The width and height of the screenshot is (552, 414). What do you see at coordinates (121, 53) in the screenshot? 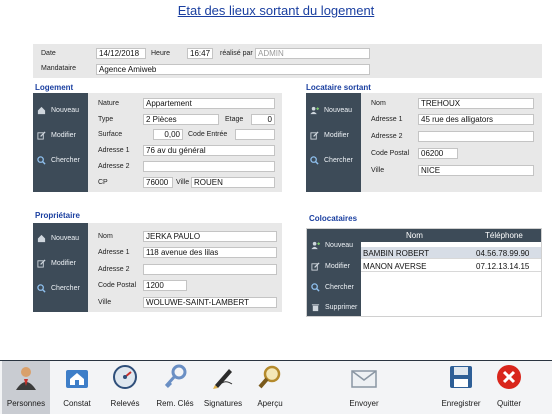
I see `date-field: 14/12/2018` at bounding box center [121, 53].